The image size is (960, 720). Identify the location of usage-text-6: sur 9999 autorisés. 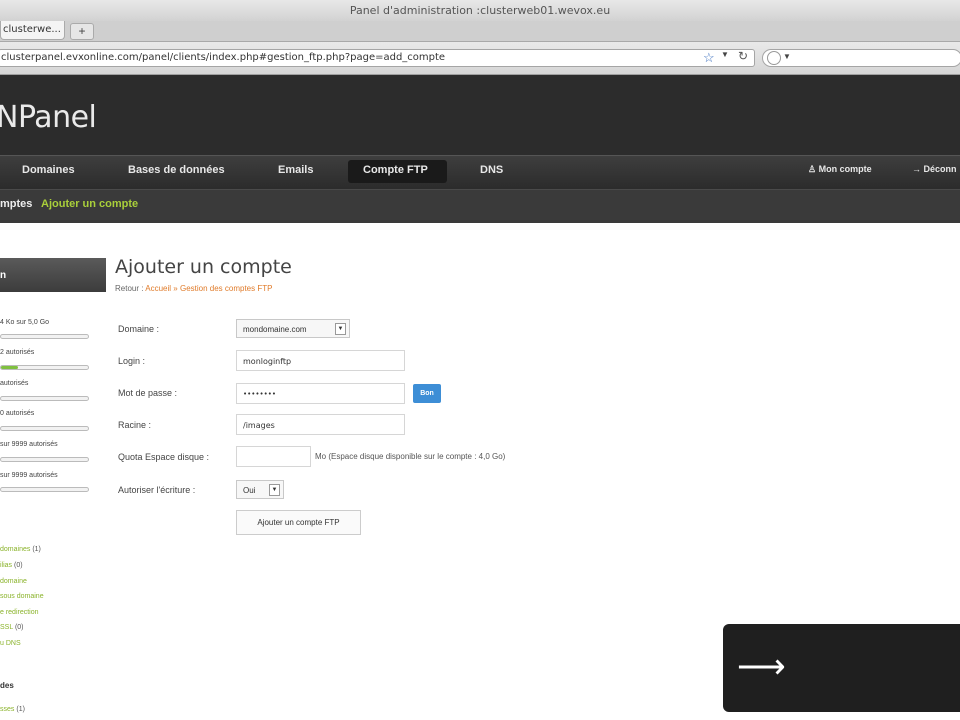
(29, 475).